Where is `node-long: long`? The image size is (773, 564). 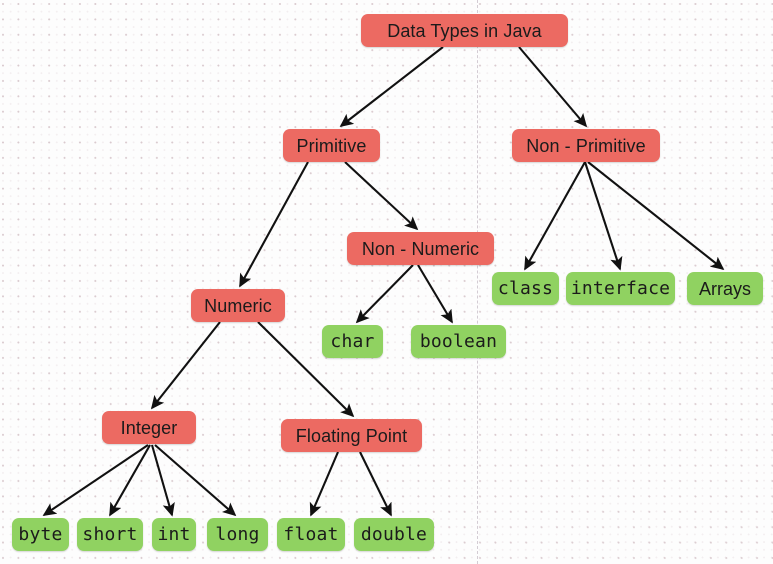
node-long: long is located at coordinates (237, 534).